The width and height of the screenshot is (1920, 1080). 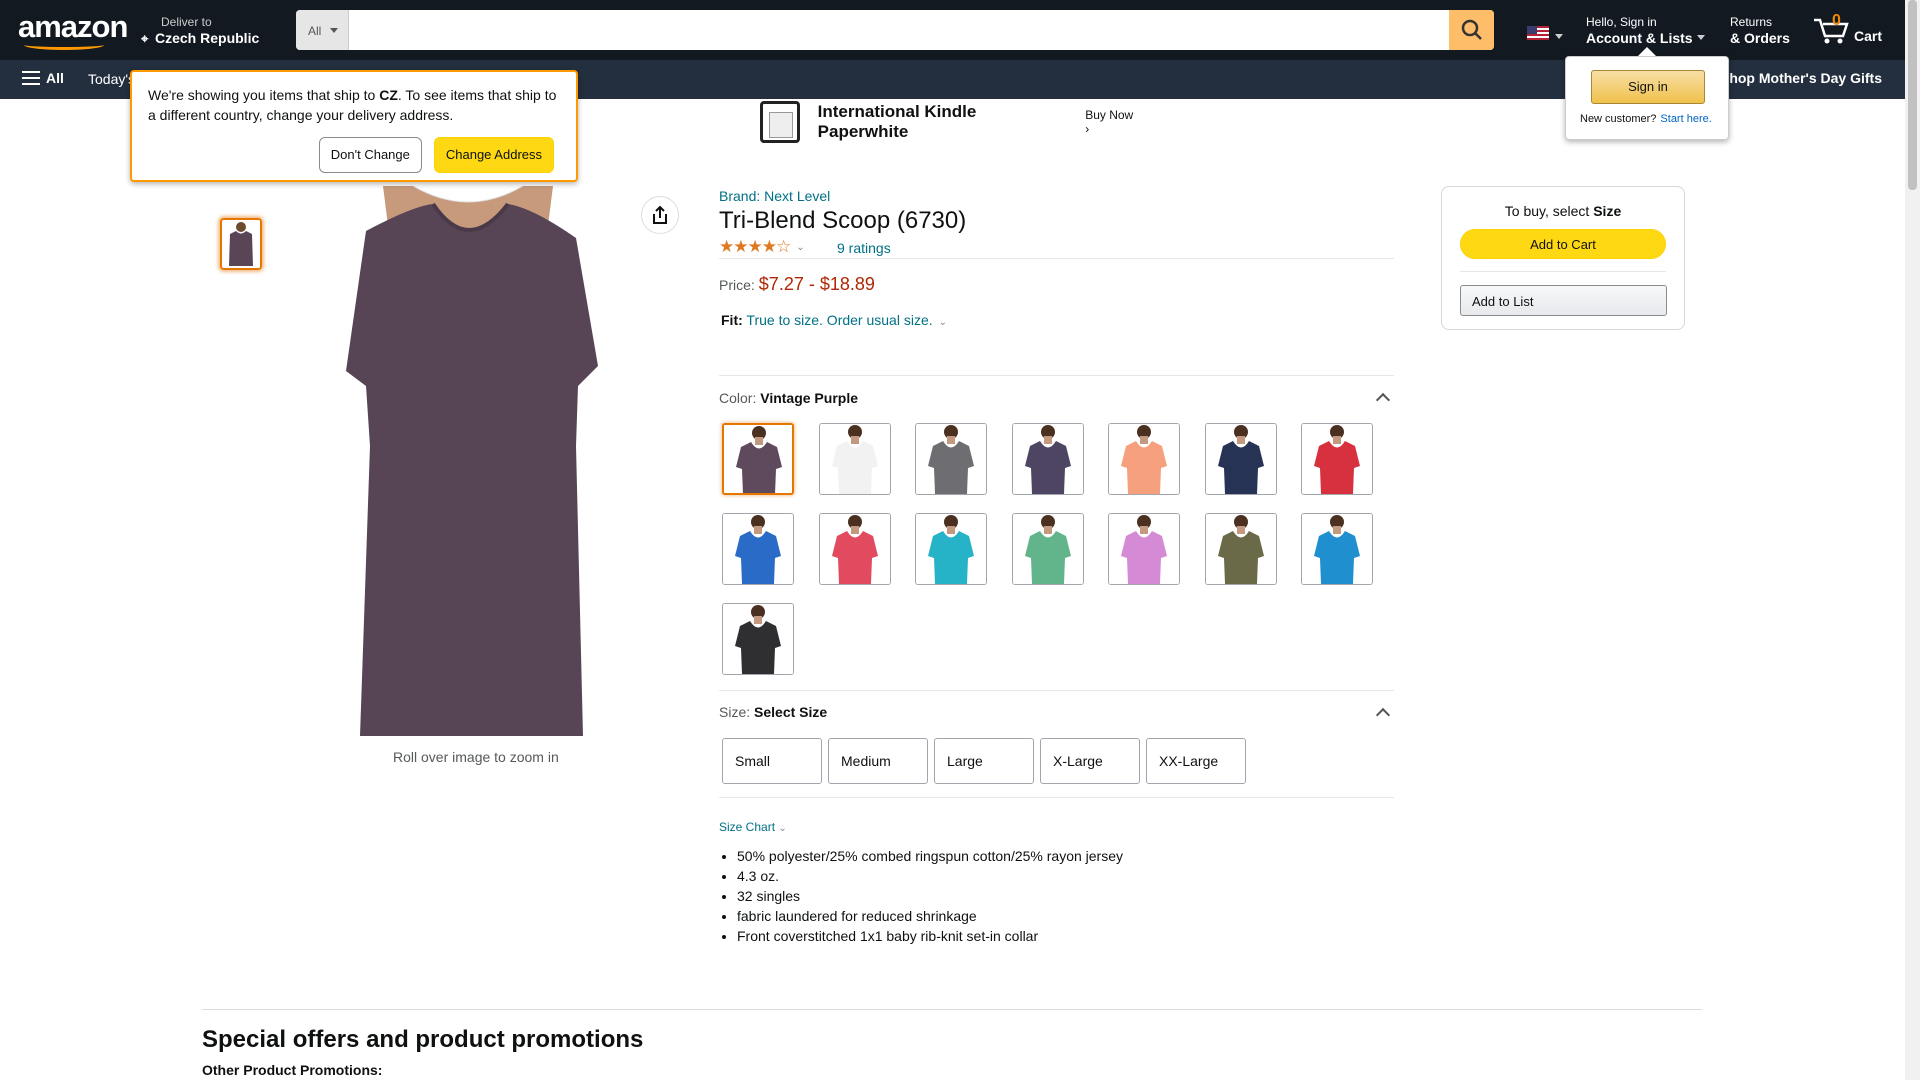 I want to click on main-product-image, so click(x=478, y=461).